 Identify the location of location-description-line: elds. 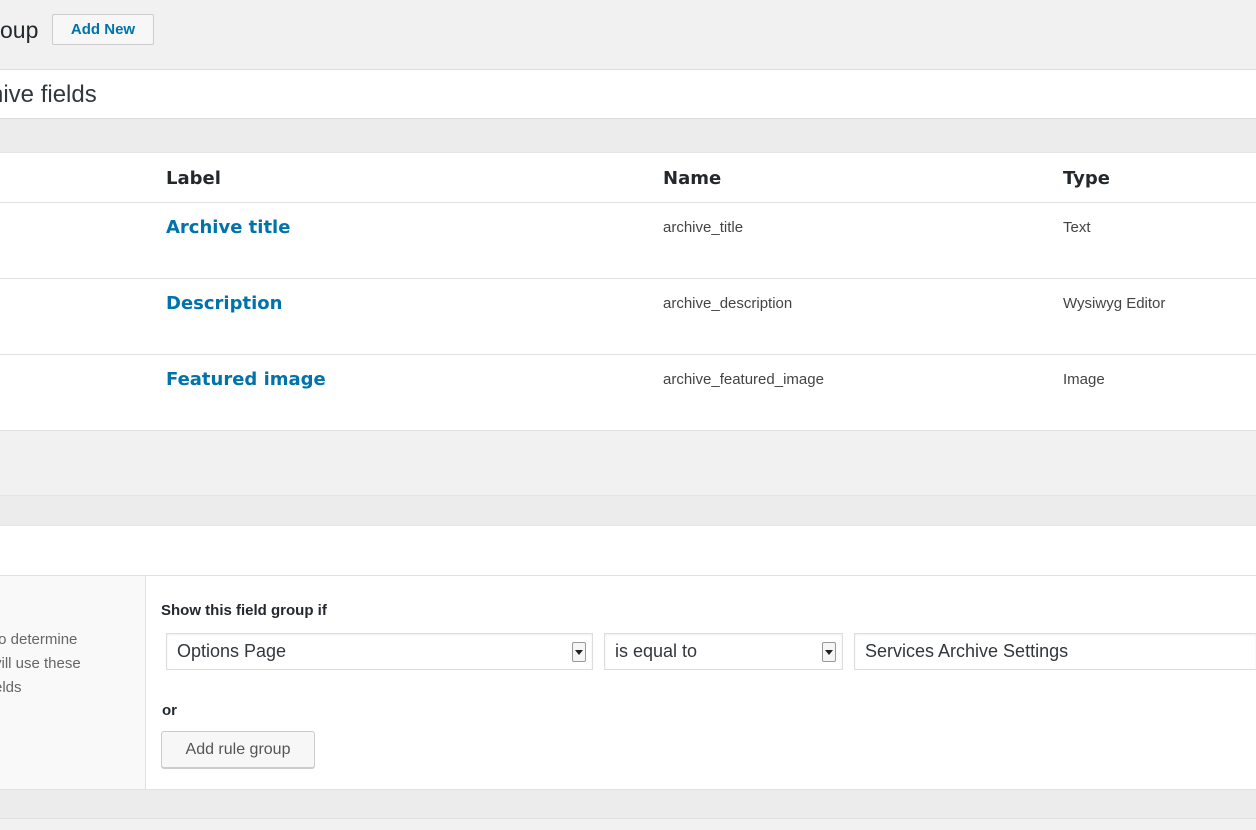
(11, 687).